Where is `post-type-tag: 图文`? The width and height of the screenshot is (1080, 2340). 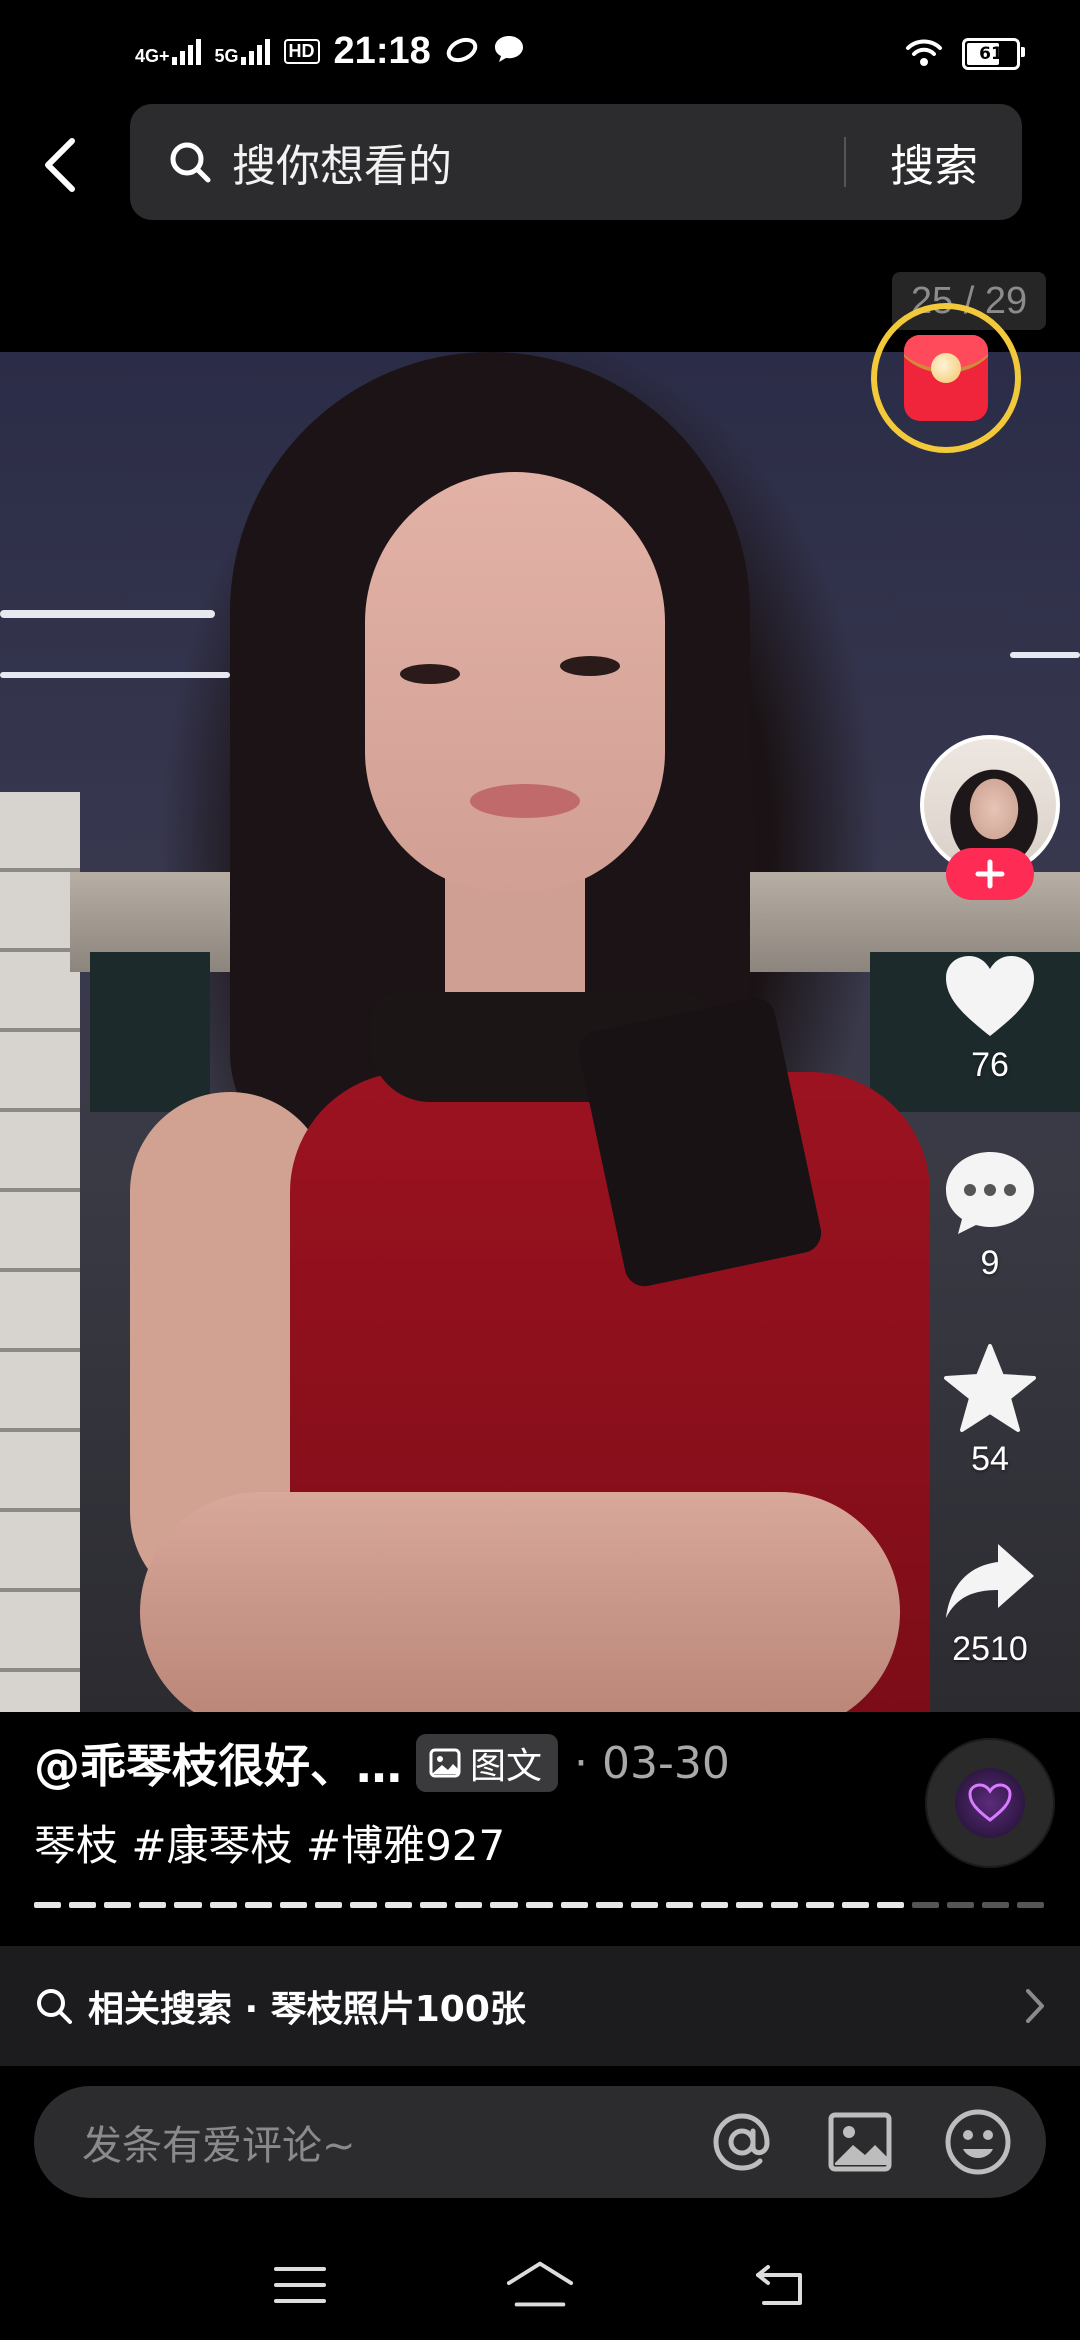
post-type-tag: 图文 is located at coordinates (487, 1763).